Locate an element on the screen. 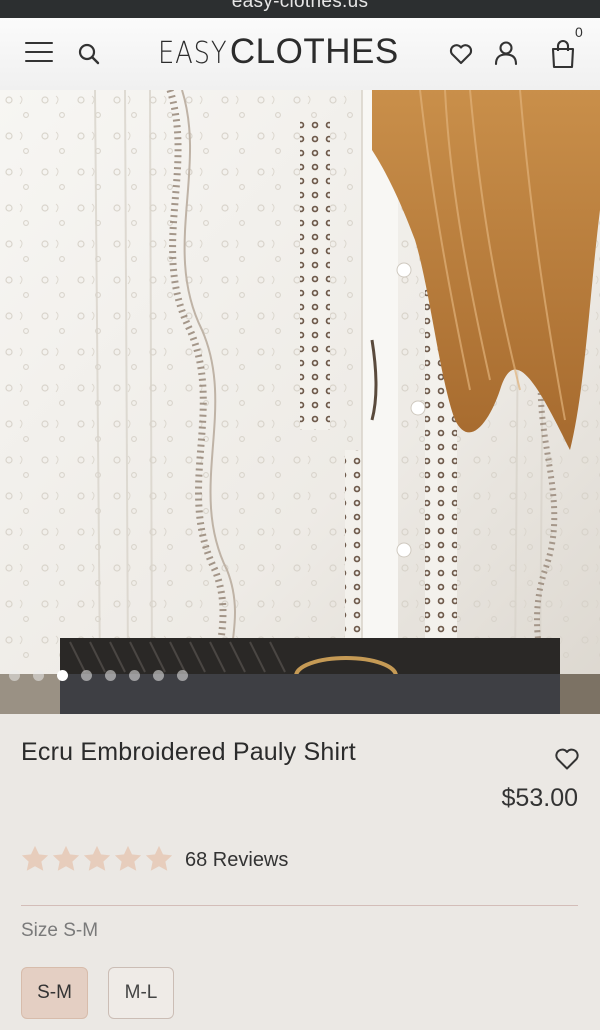 This screenshot has width=600, height=1030. url-text: easy-clothes.us is located at coordinates (300, 6).